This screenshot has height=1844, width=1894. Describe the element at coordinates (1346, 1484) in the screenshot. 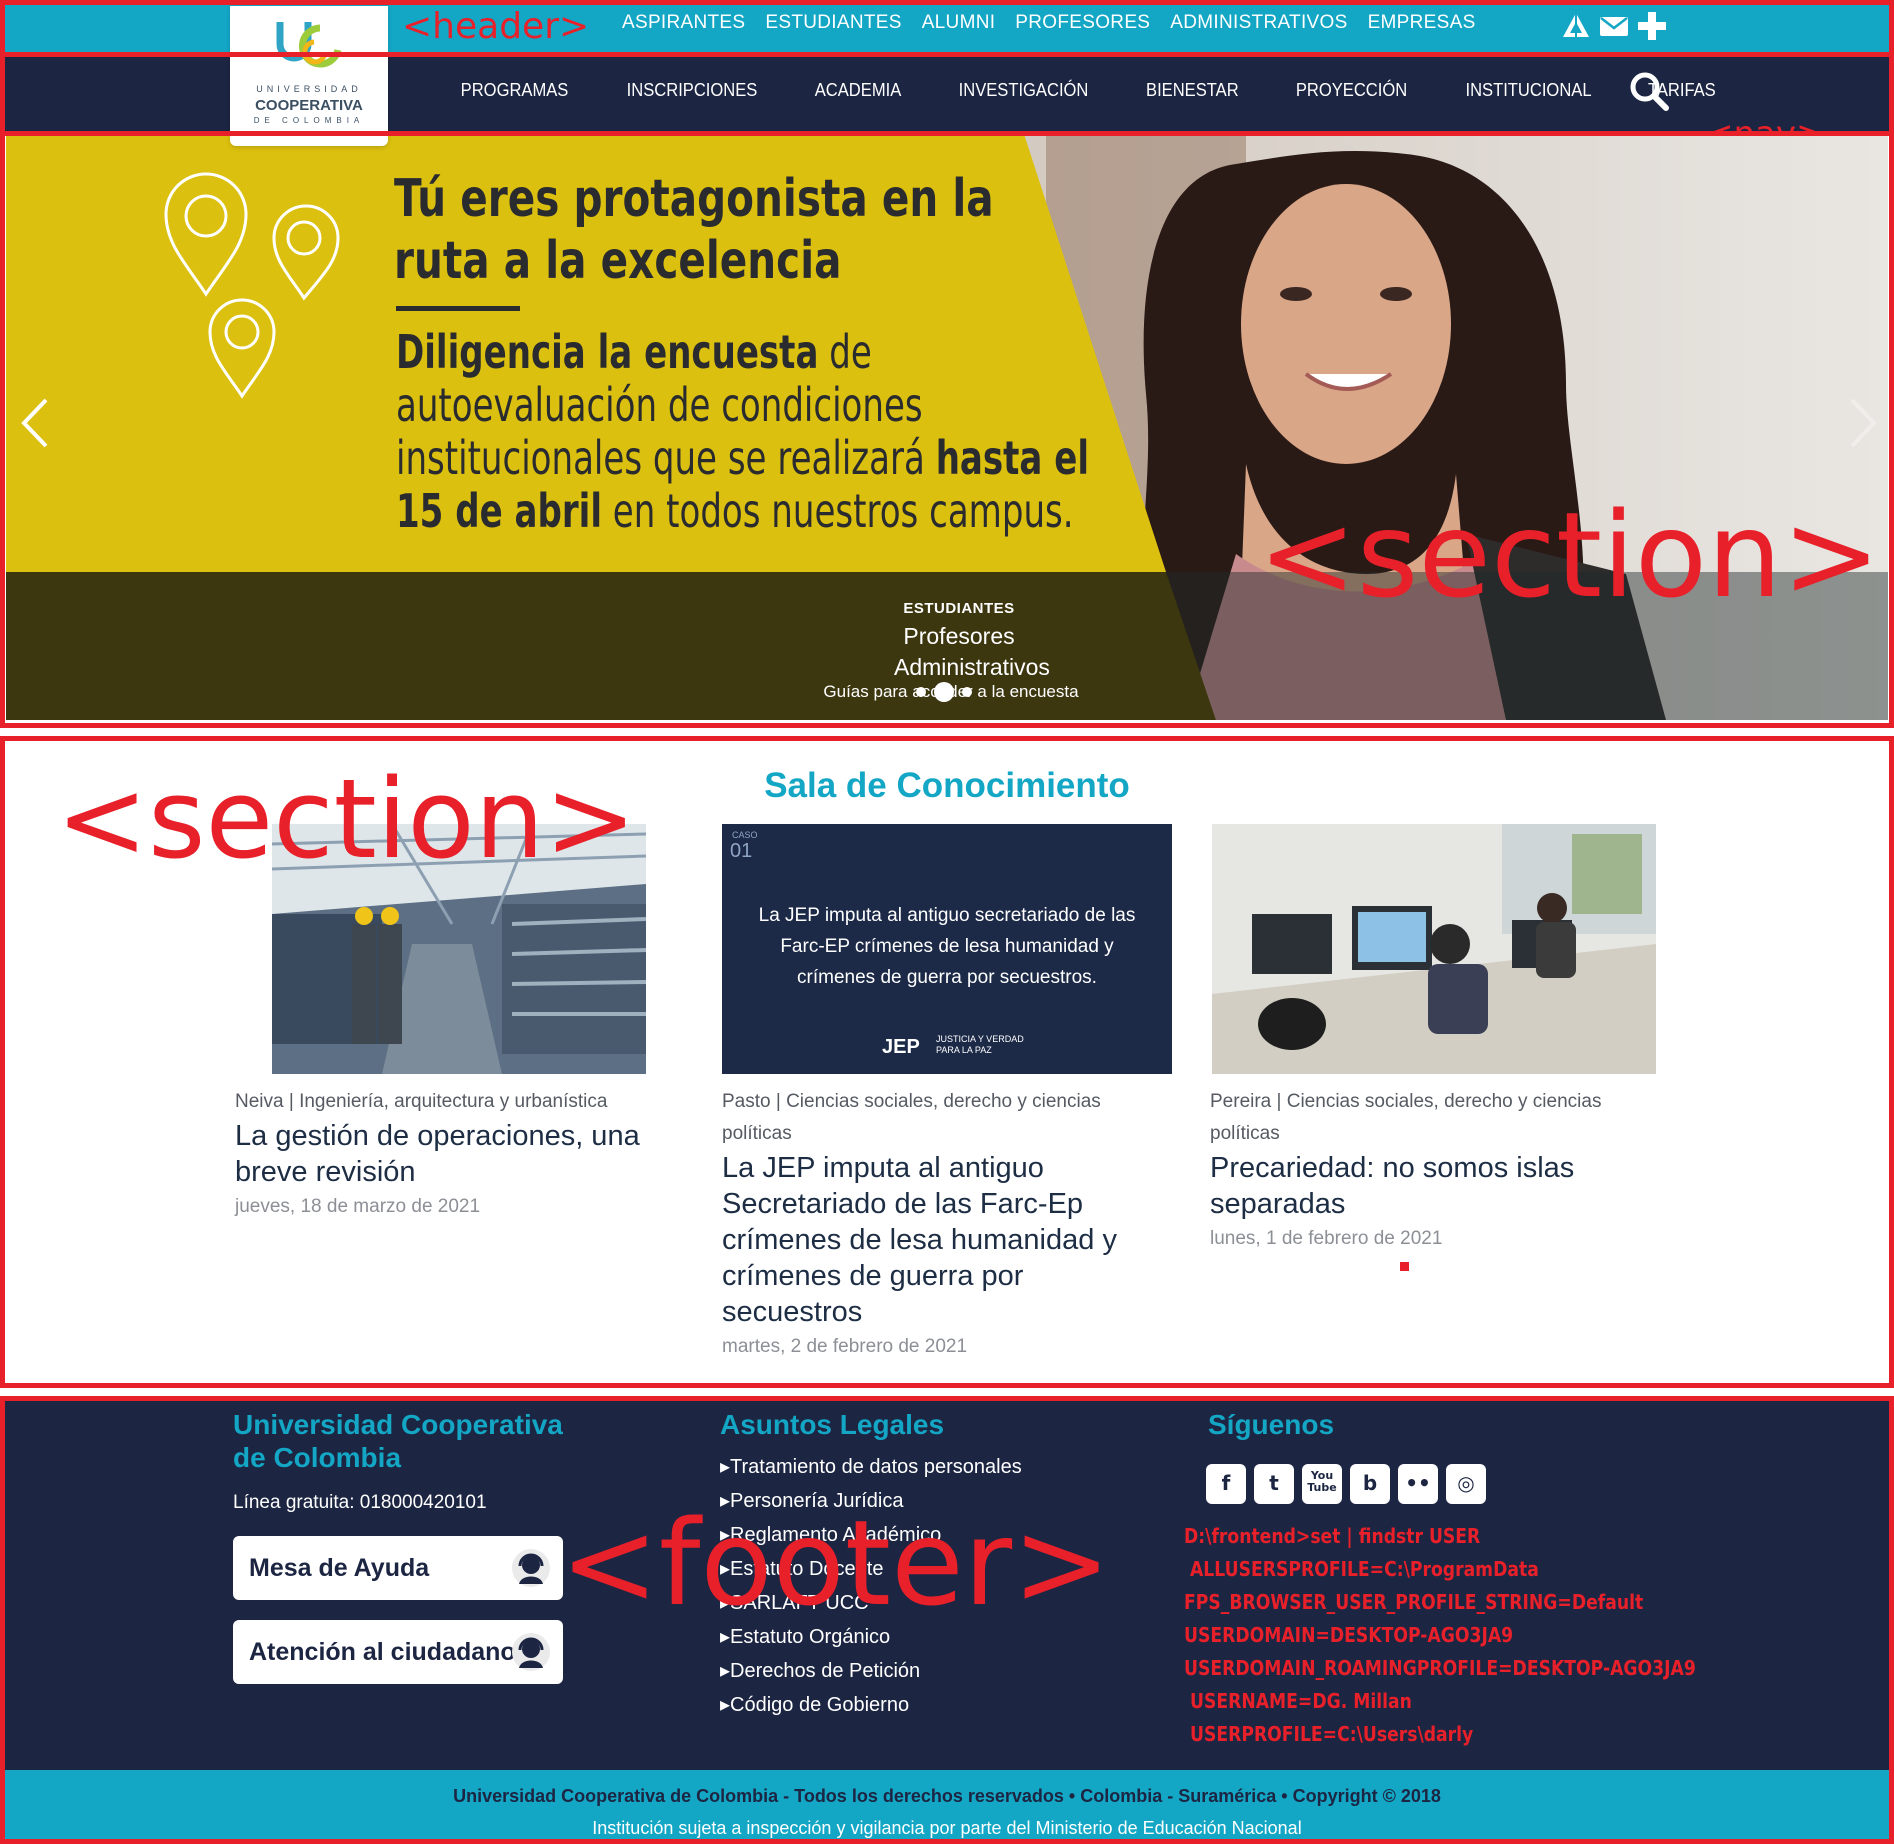

I see `social-links: f t You Tube b •• ◎` at that location.